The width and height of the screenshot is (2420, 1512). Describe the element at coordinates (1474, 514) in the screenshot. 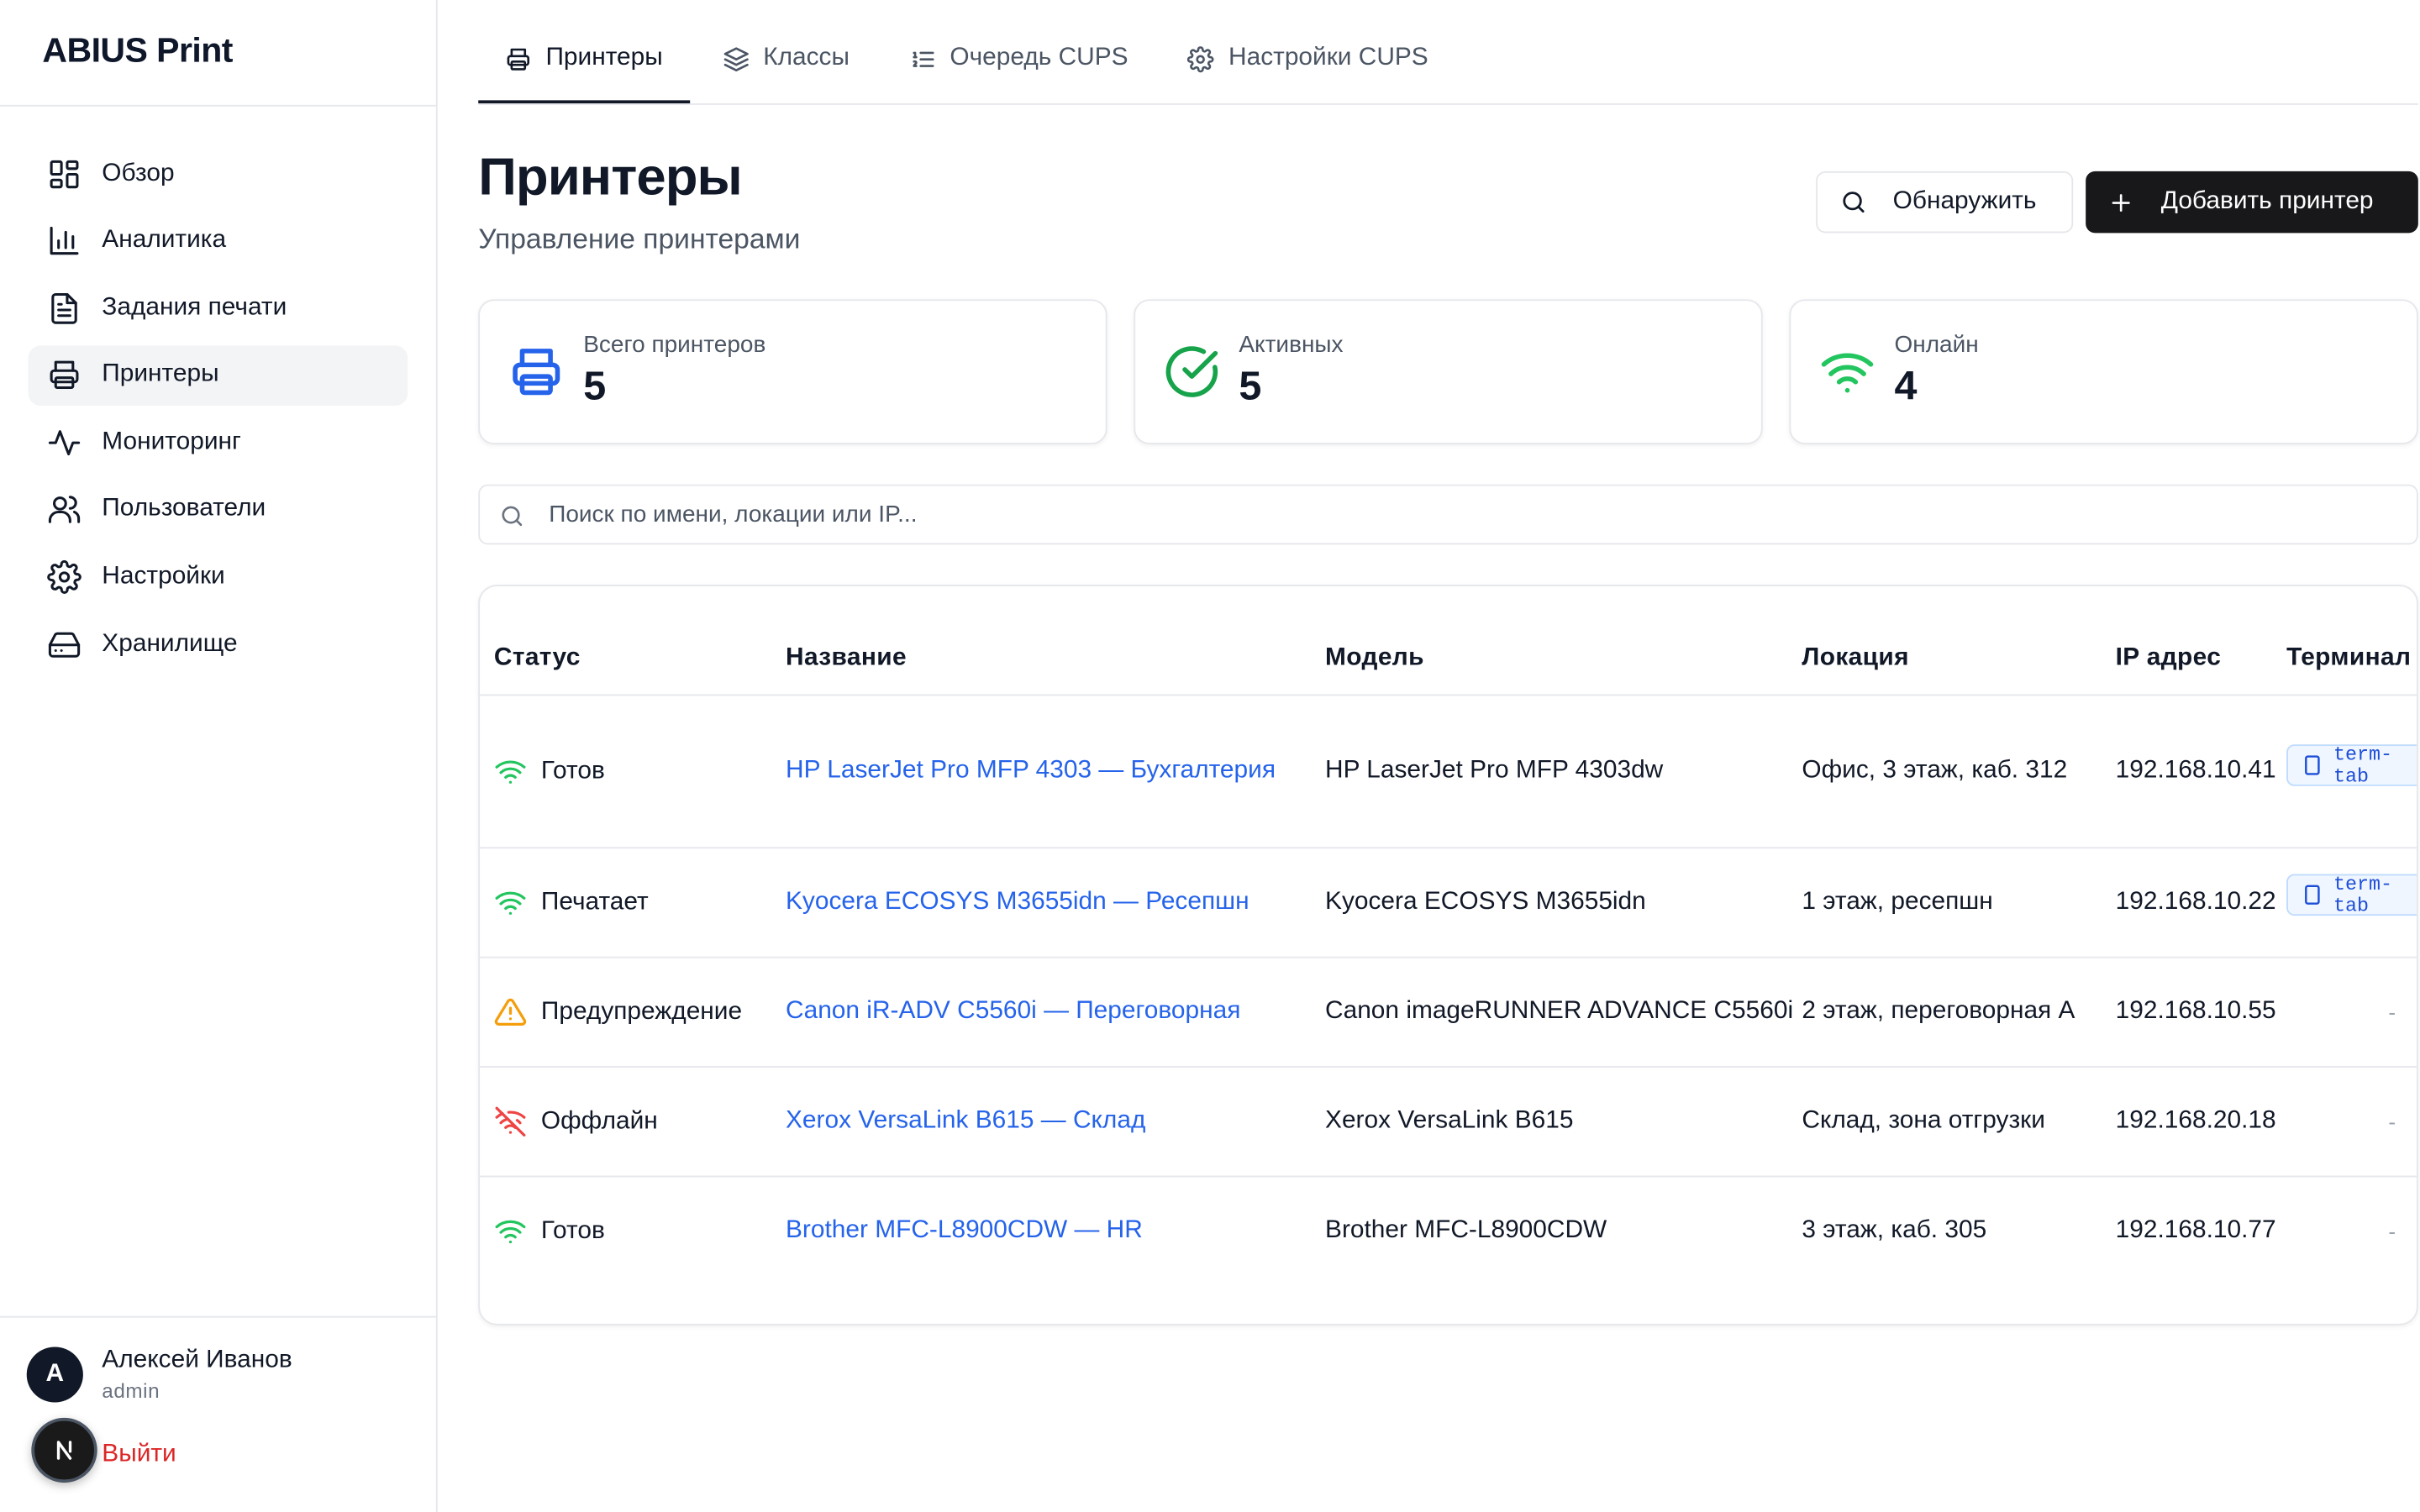

I see `search-input` at that location.